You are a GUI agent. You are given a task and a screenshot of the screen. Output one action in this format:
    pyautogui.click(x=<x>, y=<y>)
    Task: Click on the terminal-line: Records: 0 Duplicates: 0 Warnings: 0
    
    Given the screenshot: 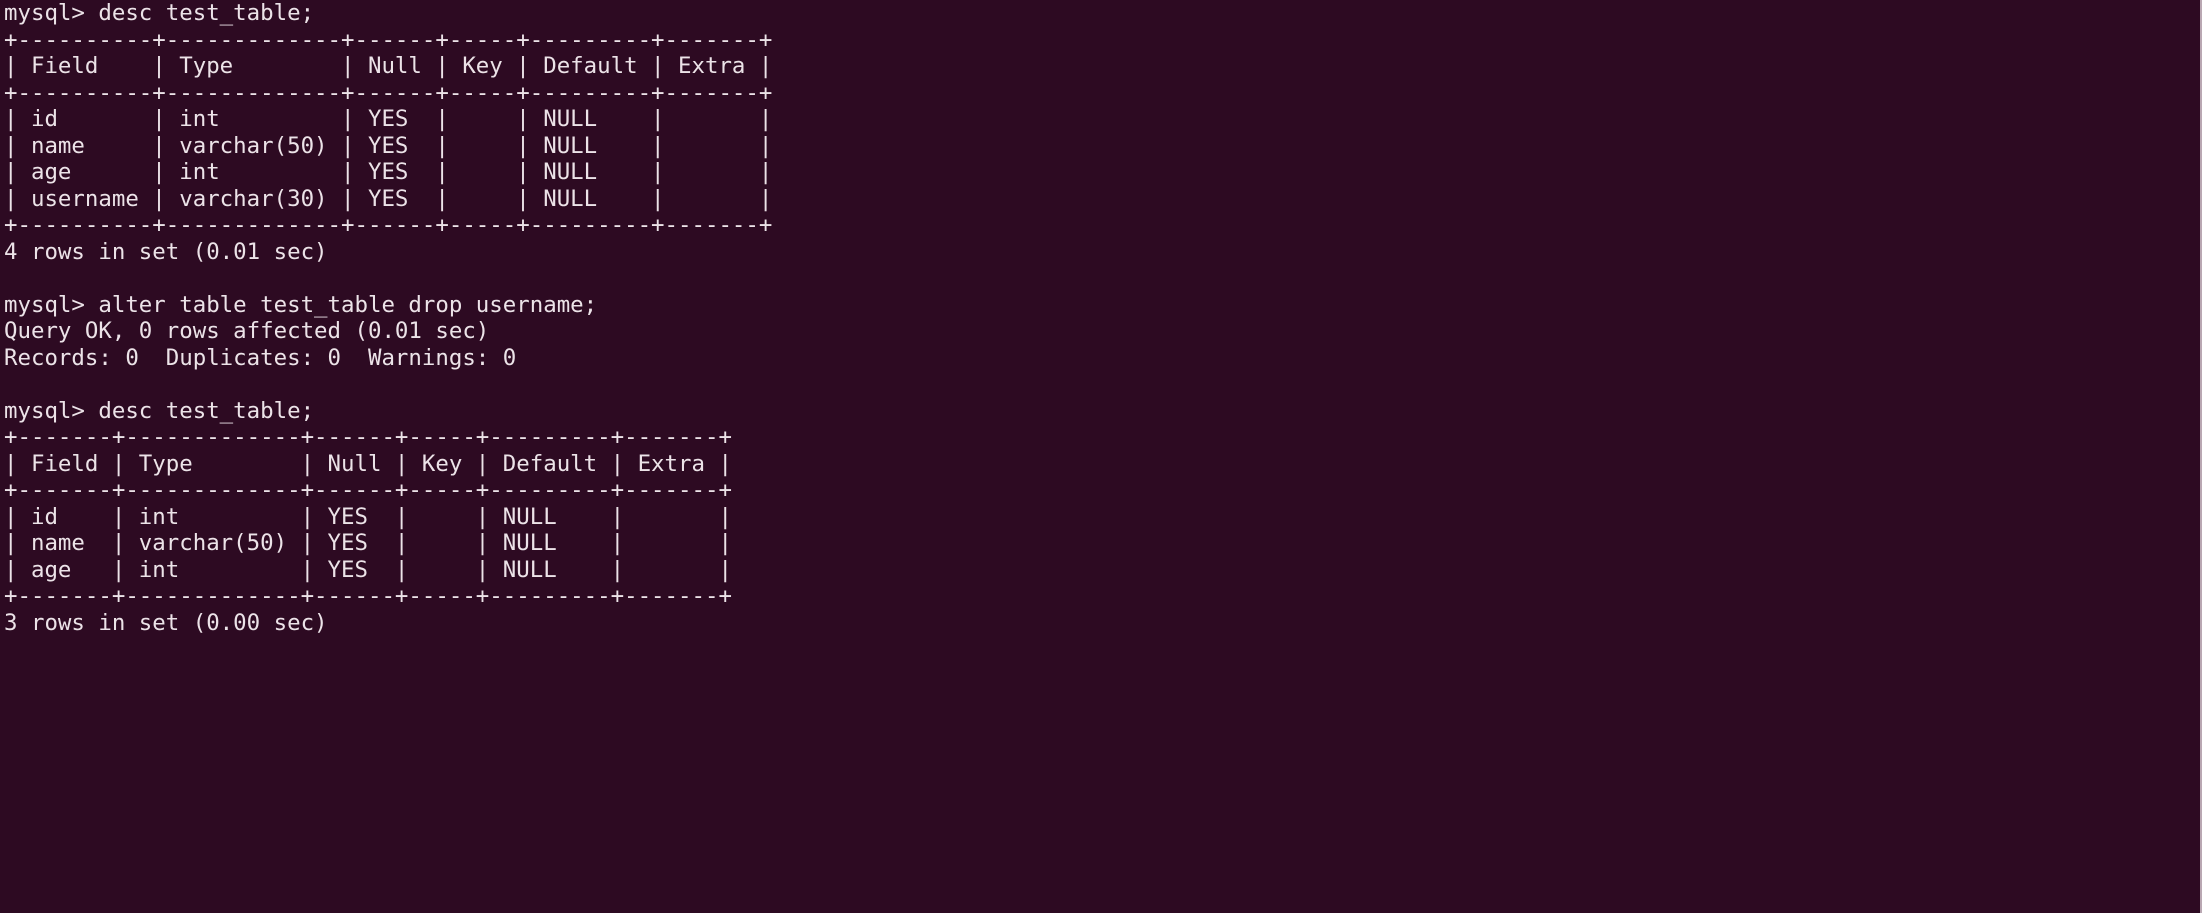 What is the action you would take?
    pyautogui.click(x=260, y=357)
    